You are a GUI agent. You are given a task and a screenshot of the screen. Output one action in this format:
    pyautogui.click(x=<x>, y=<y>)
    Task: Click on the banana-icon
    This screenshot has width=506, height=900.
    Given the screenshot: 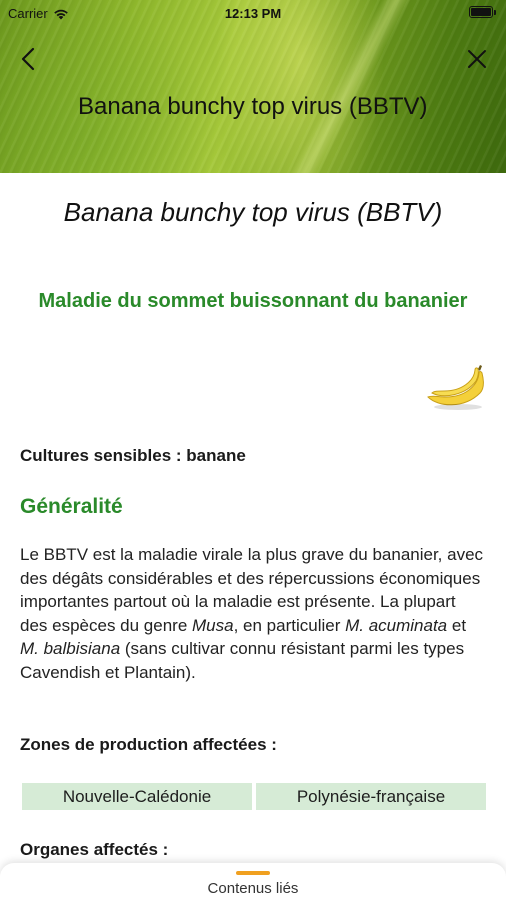 What is the action you would take?
    pyautogui.click(x=456, y=388)
    